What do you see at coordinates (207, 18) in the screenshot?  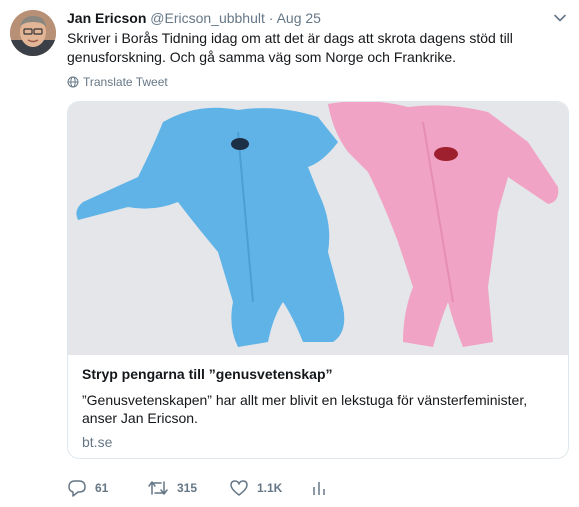 I see `author-handle: @Ericson_ubbhult` at bounding box center [207, 18].